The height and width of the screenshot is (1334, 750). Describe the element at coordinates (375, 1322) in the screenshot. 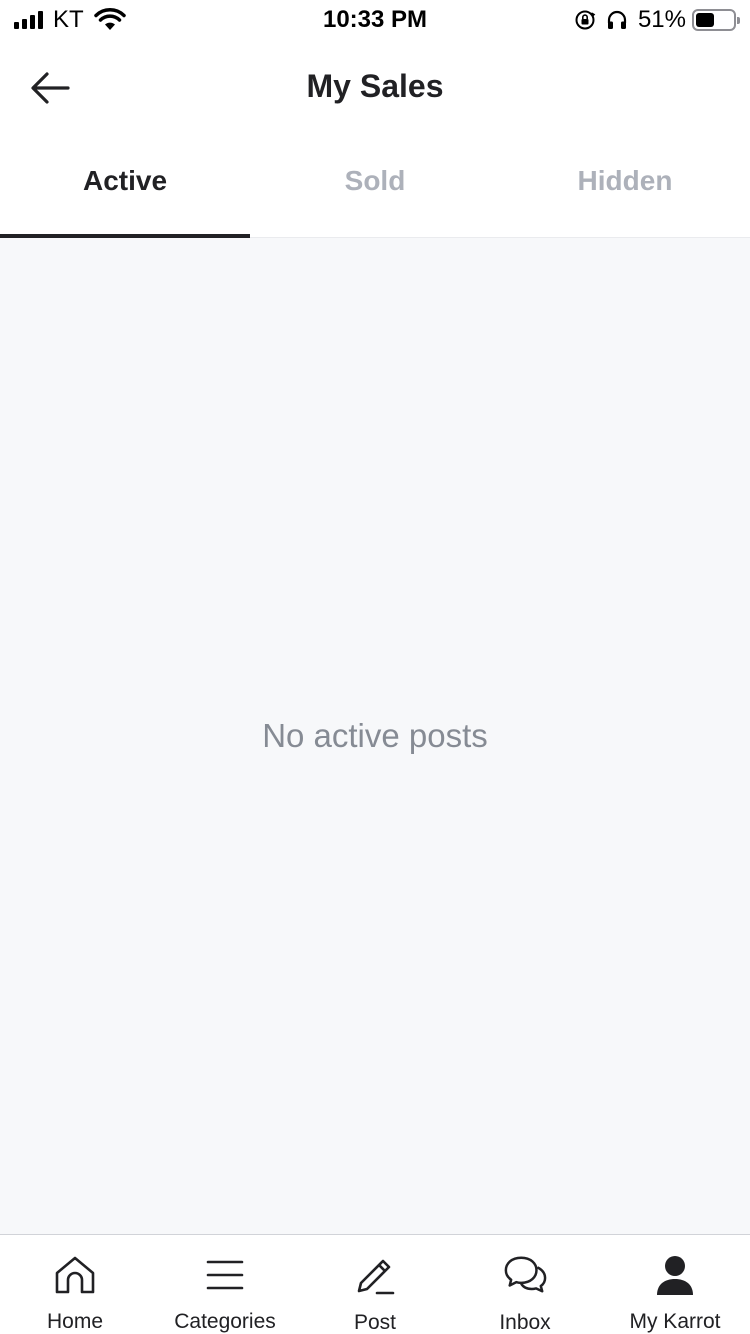

I see `nav-label: Post` at that location.